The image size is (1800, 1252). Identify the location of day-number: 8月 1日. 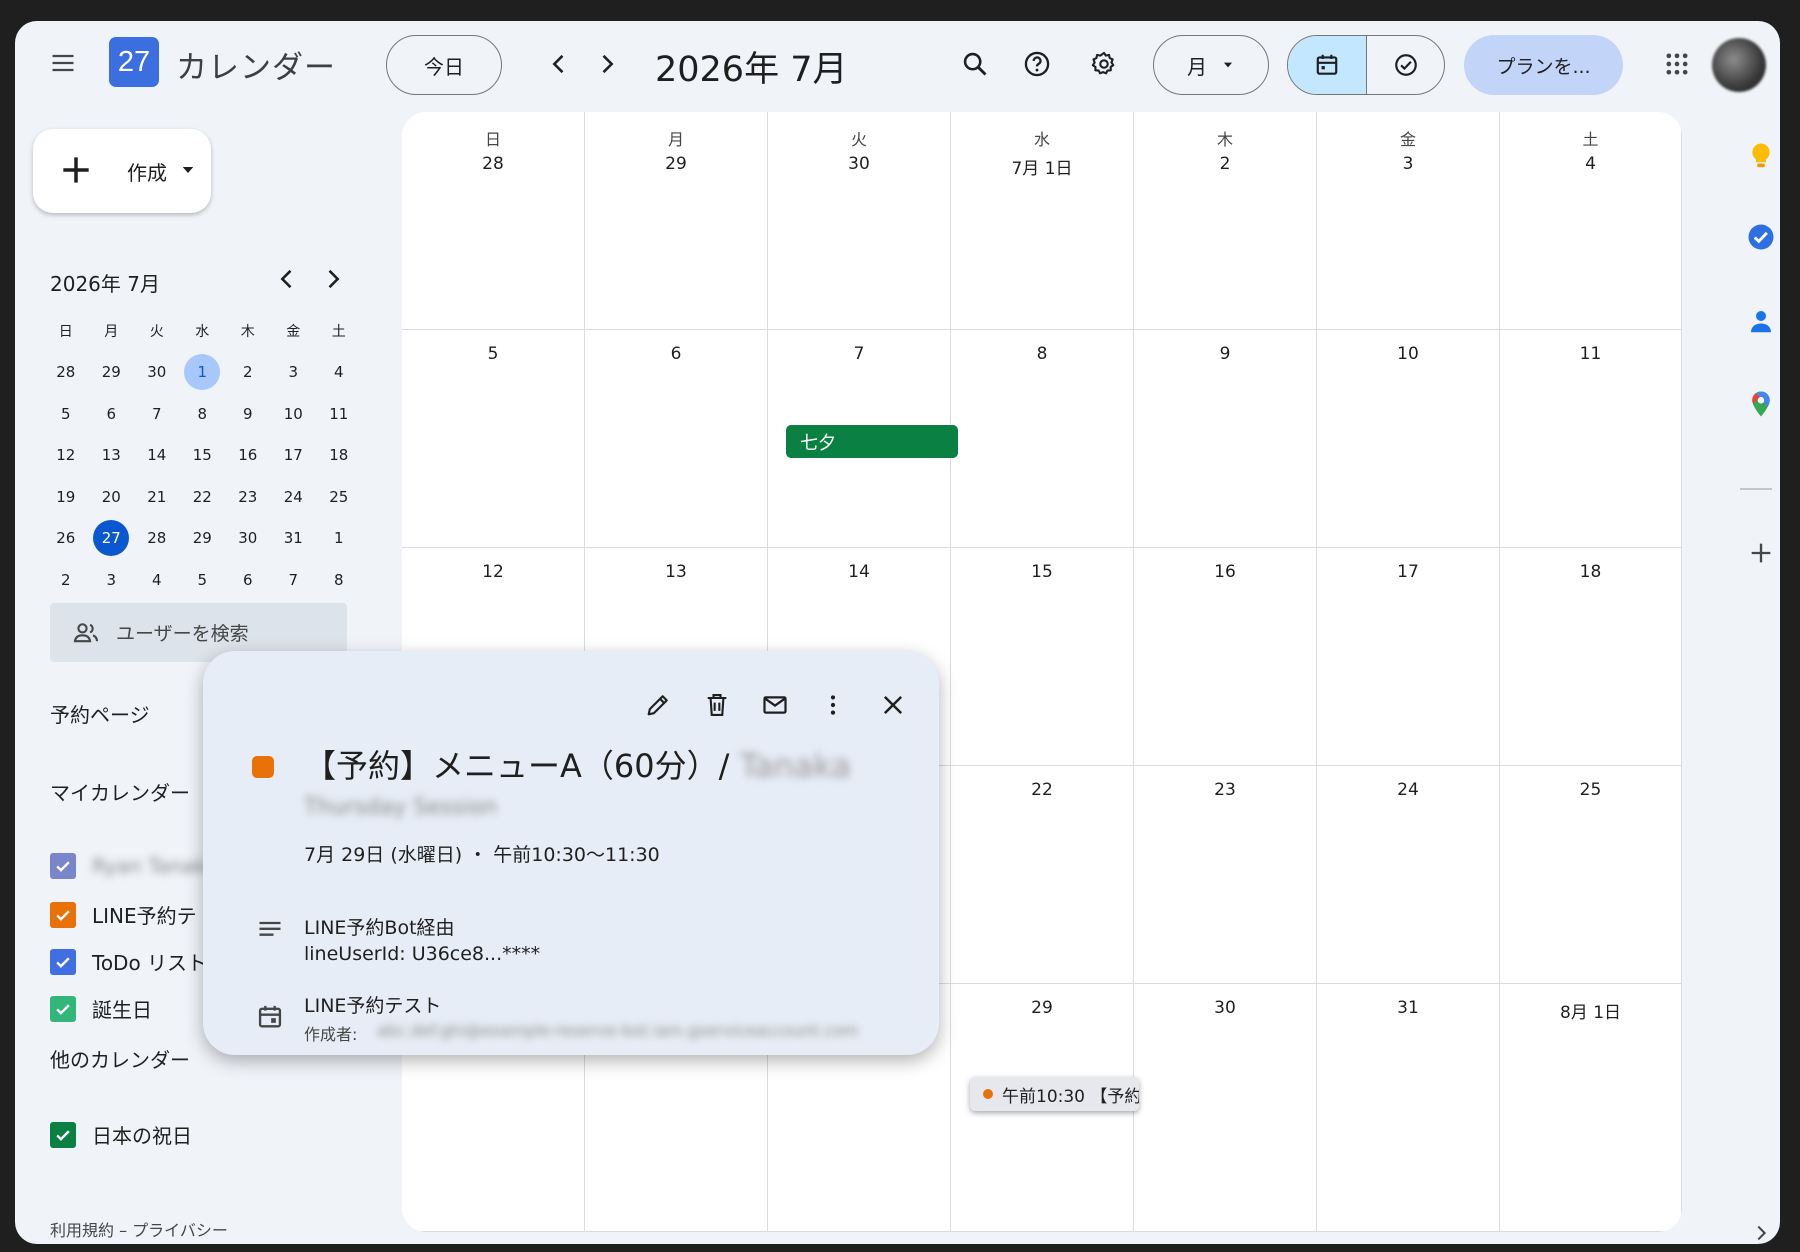
(1590, 1010).